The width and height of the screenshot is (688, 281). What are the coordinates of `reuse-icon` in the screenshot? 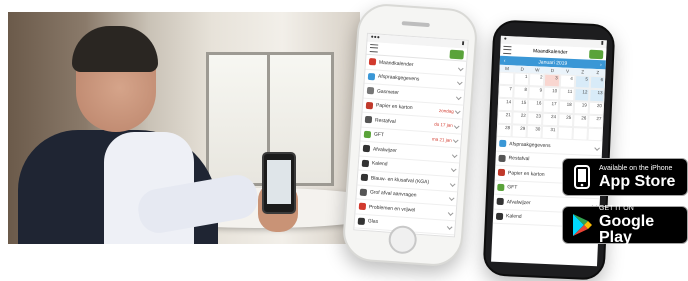 It's located at (360, 234).